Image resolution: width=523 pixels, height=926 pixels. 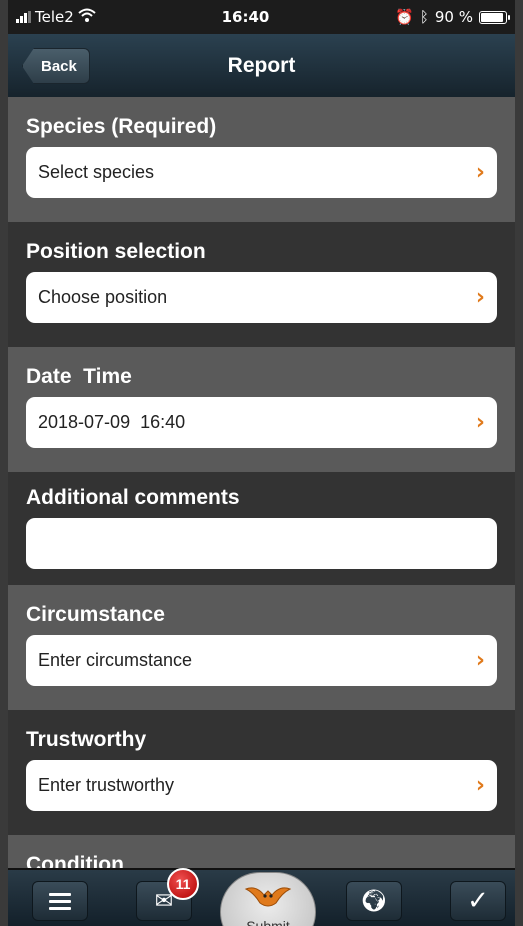 I want to click on datetime-select: 2018-07-09 16:40 ›, so click(x=261, y=422).